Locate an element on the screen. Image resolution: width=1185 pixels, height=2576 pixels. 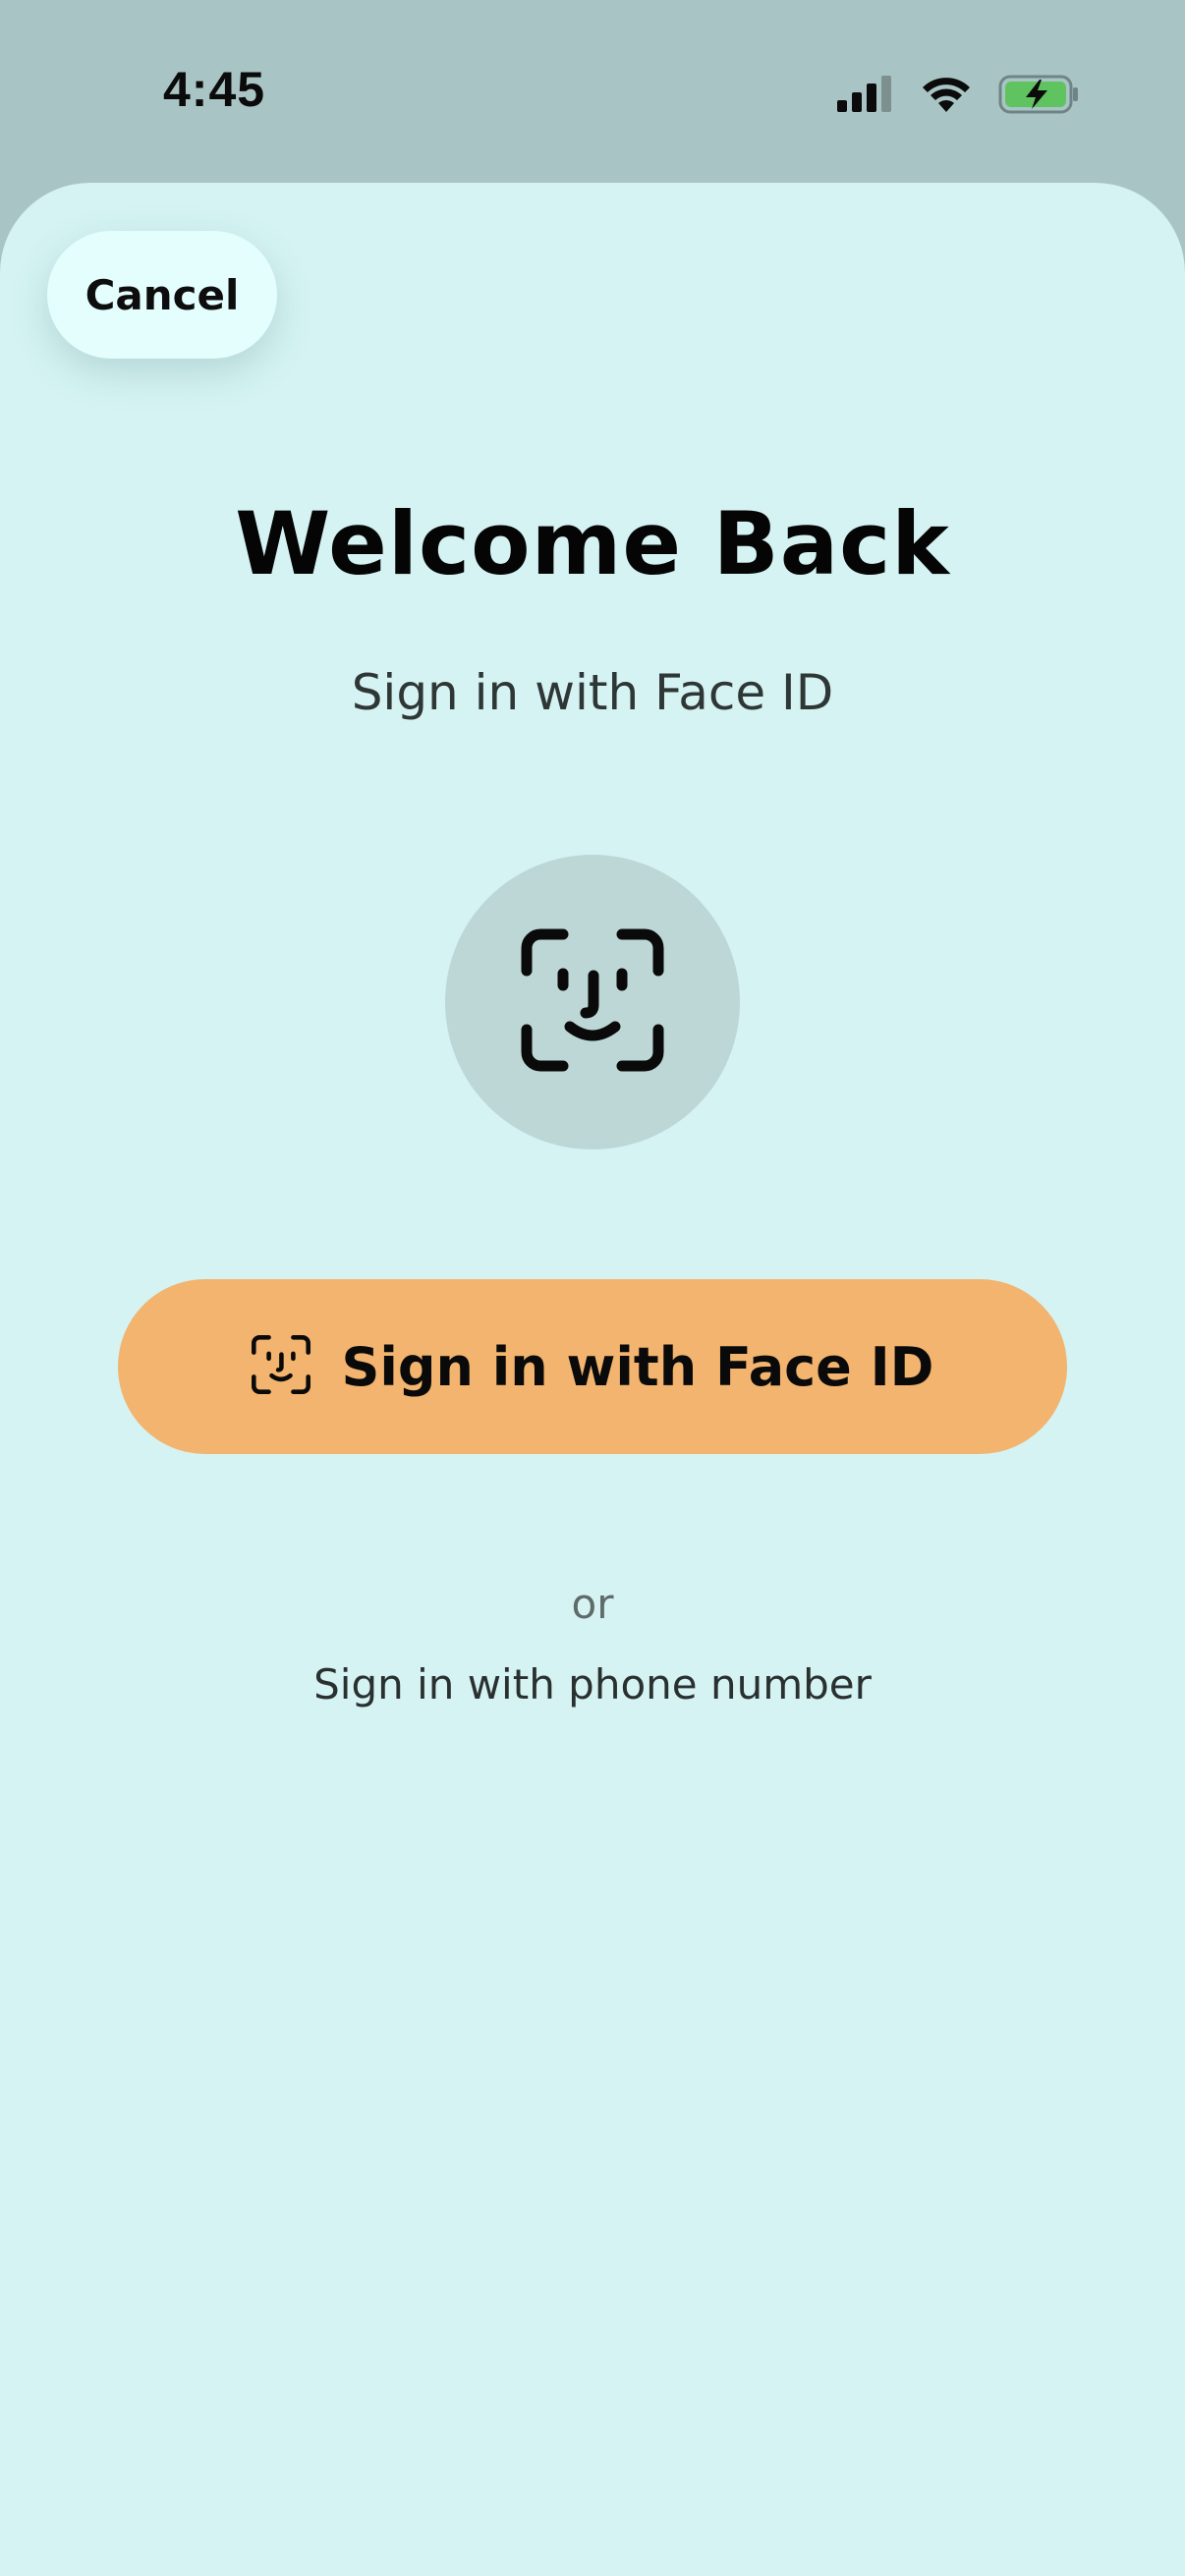
face-id-circle is located at coordinates (592, 1002).